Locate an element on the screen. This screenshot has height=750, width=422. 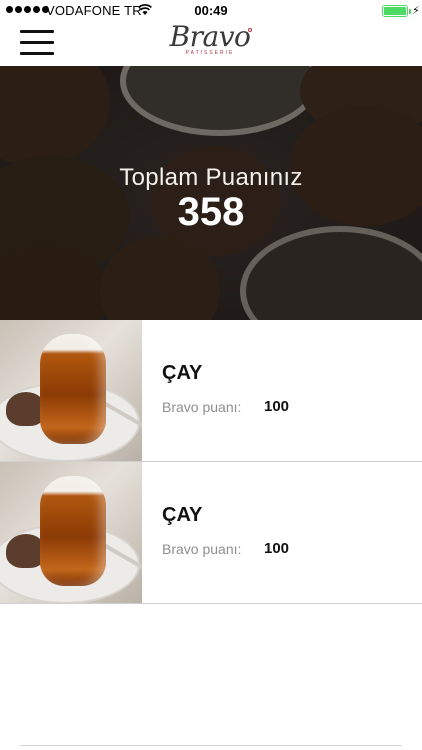
status-bar: VODAFONE TR 00:49 ⚡ is located at coordinates (211, 11).